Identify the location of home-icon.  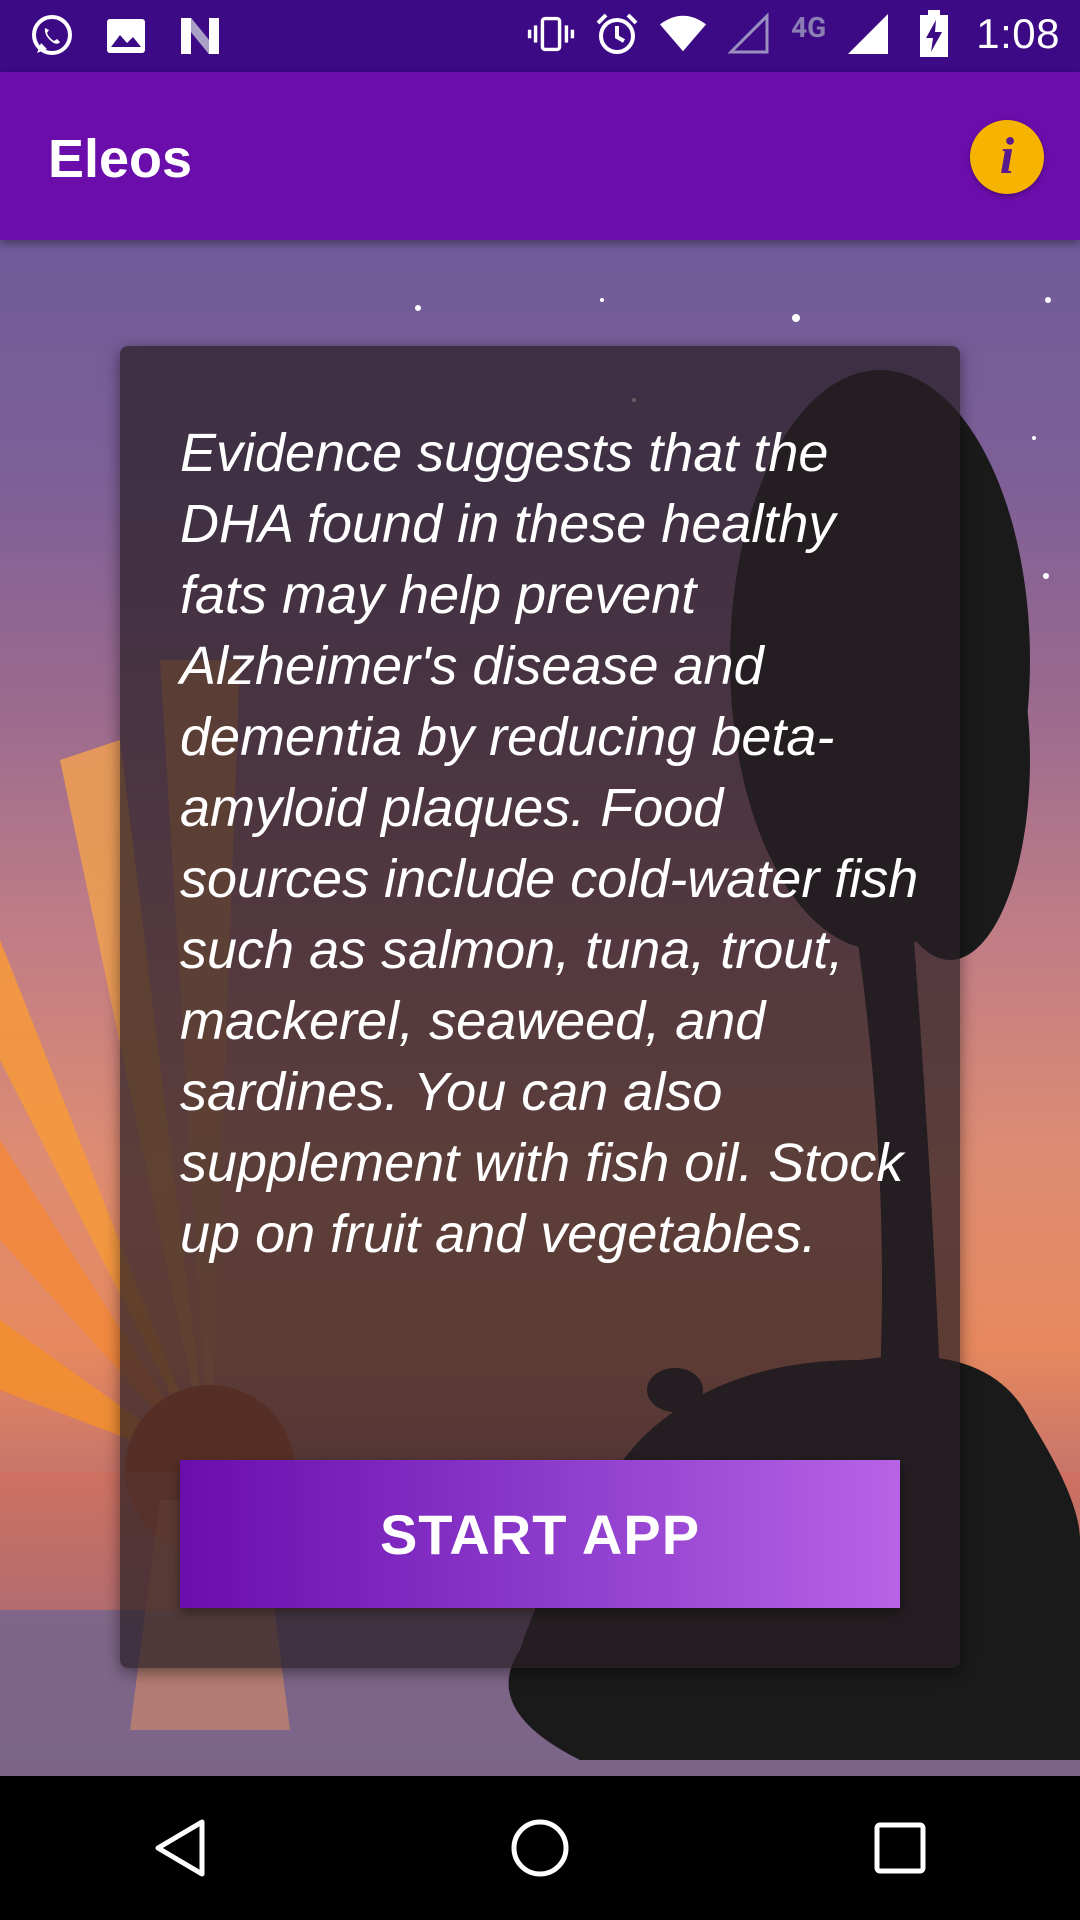
(540, 1848).